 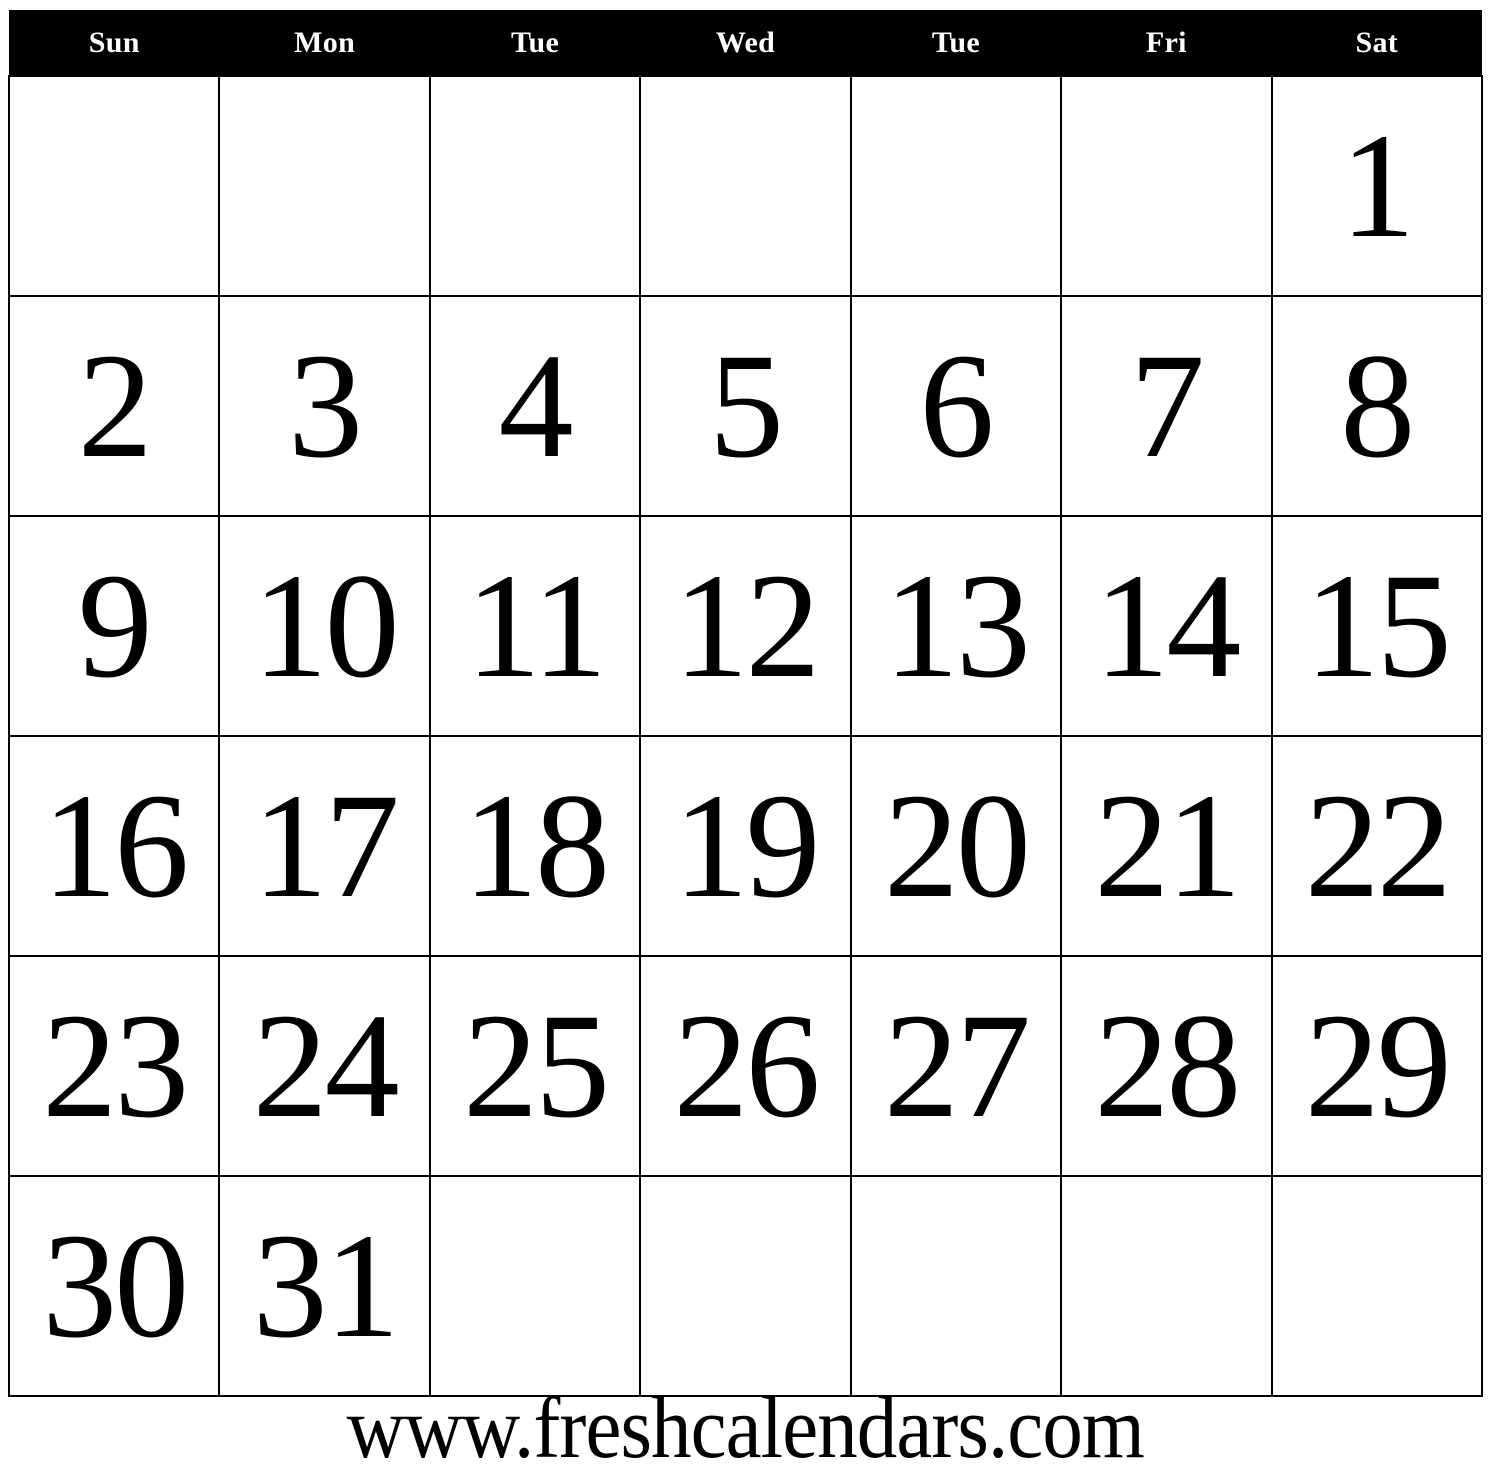 I want to click on day-cell-23: 23, so click(x=114, y=1066).